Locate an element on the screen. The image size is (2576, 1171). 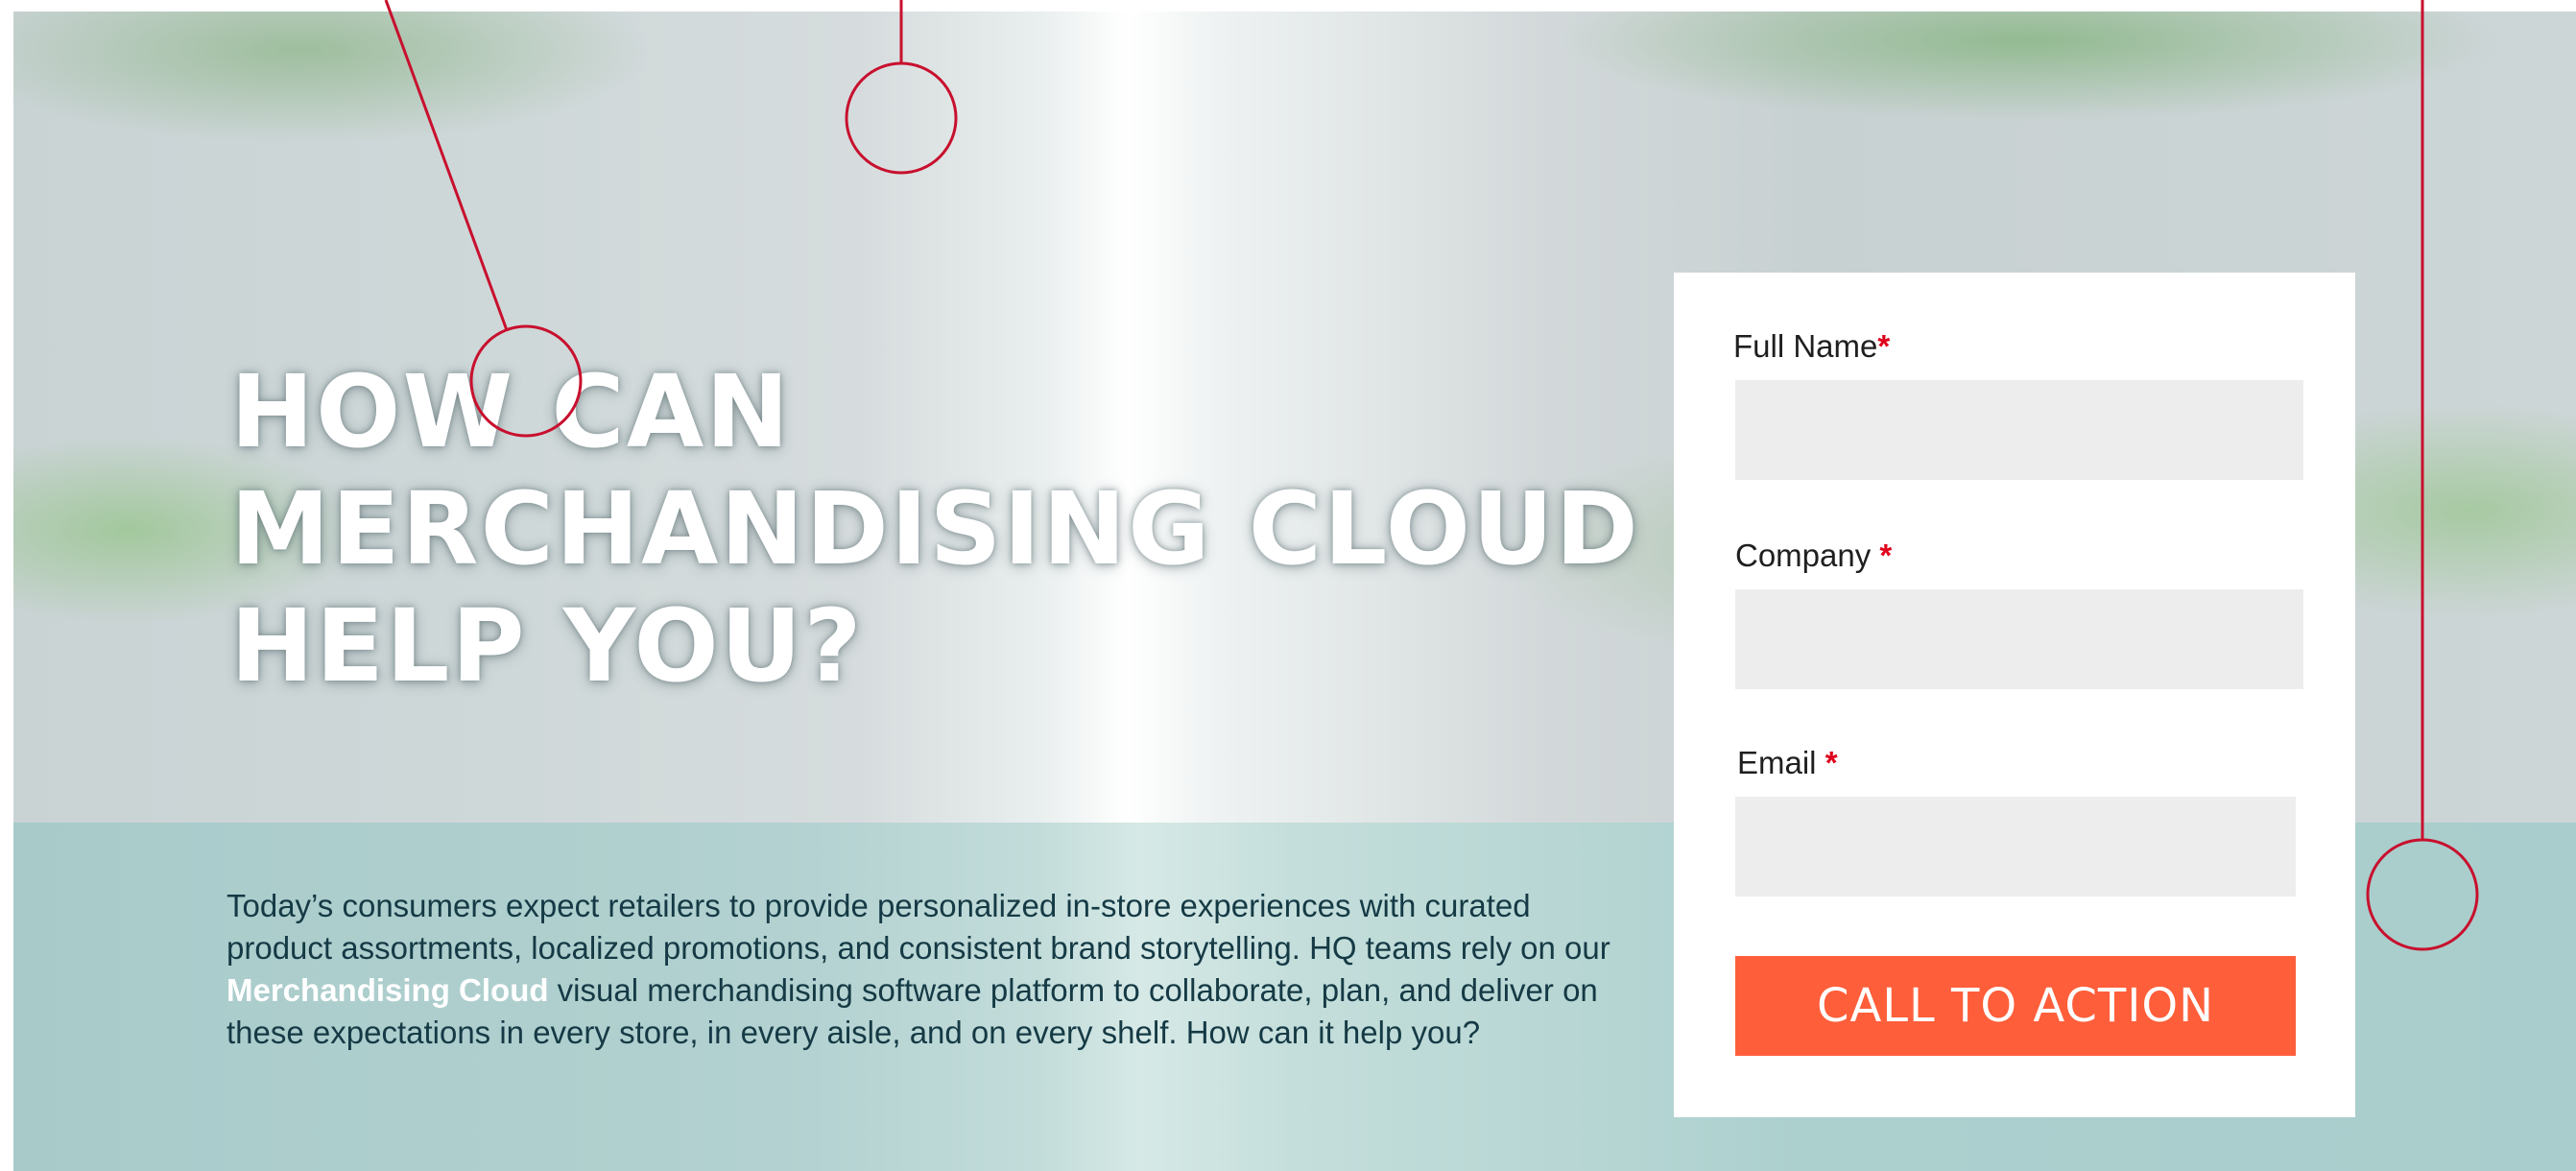
company-label: Company * is located at coordinates (1813, 556).